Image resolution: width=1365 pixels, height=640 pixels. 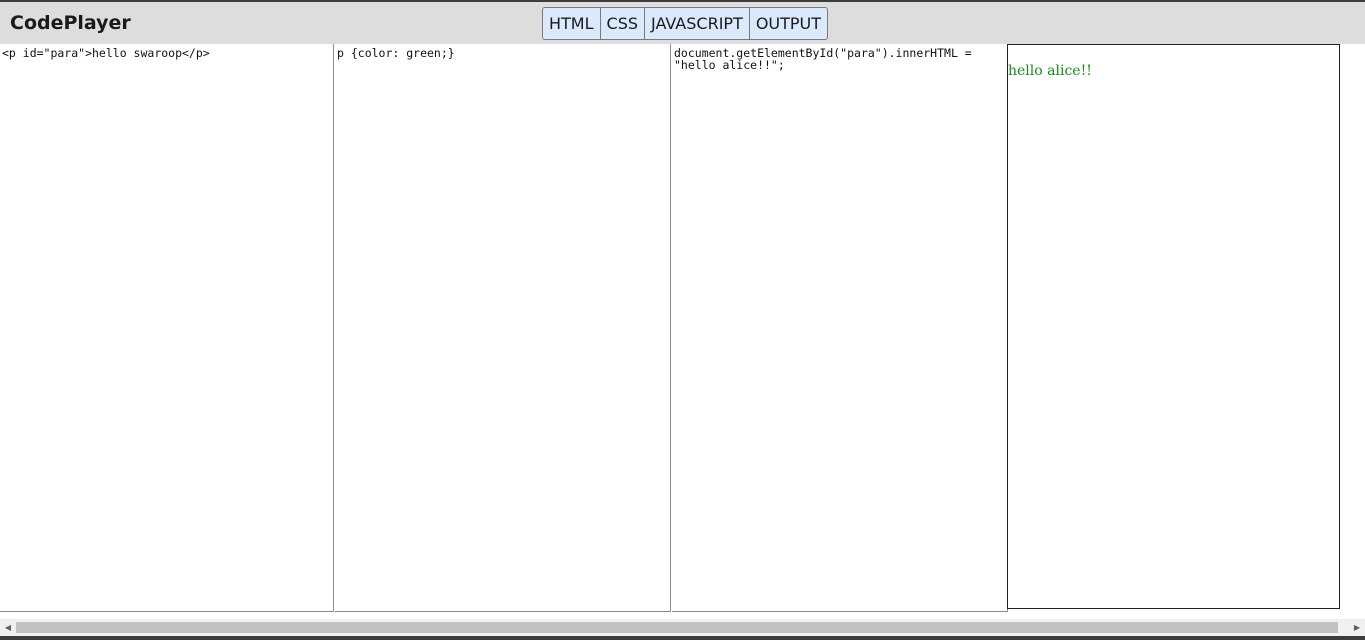 What do you see at coordinates (682, 638) in the screenshot?
I see `taskbar-edge` at bounding box center [682, 638].